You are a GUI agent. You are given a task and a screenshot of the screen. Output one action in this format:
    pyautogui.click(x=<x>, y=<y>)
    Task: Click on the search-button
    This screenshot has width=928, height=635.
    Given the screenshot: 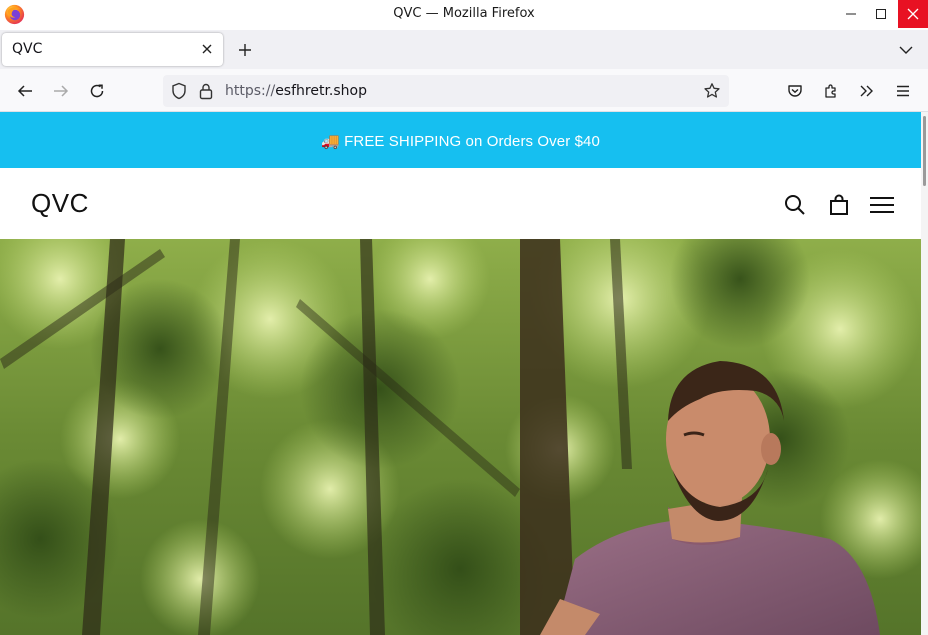 What is the action you would take?
    pyautogui.click(x=795, y=205)
    